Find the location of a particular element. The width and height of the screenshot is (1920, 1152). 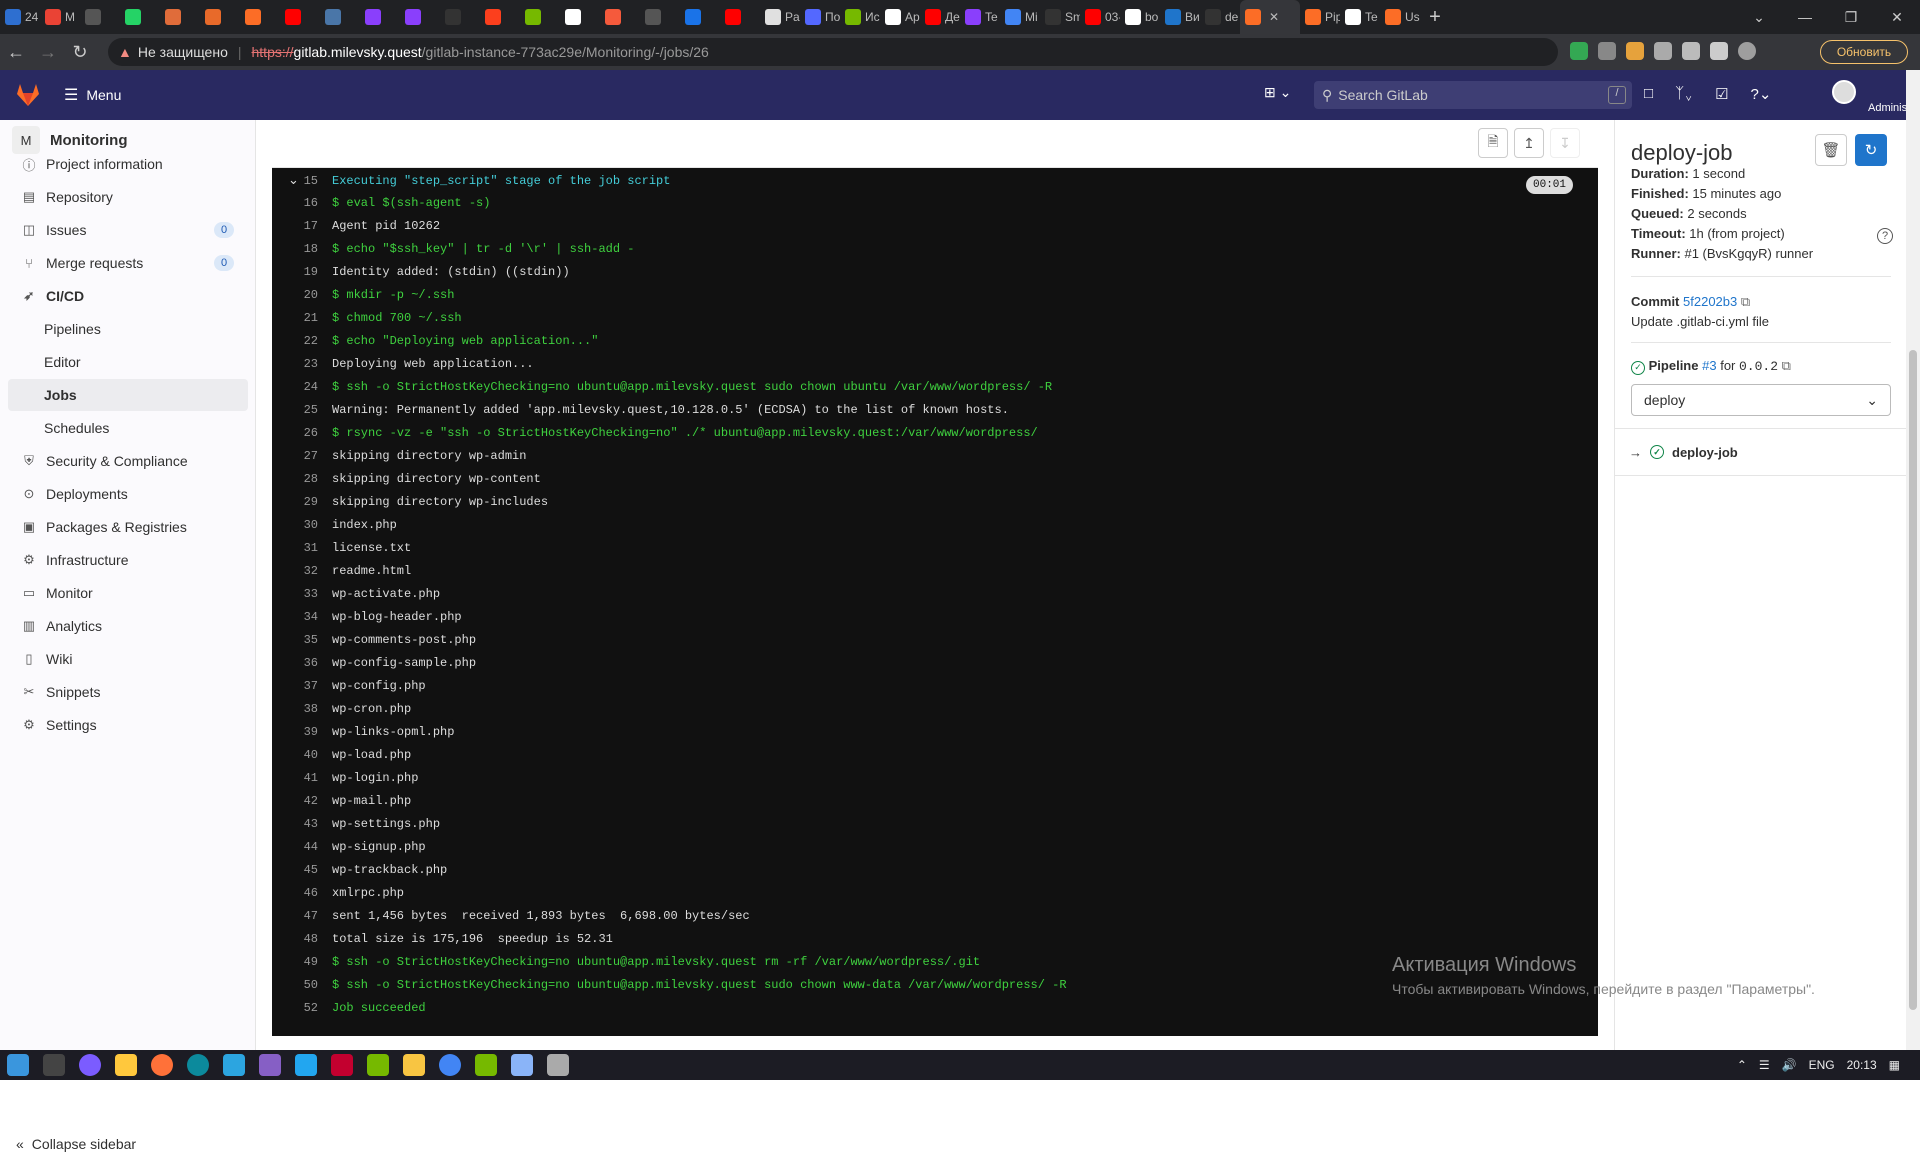

reading-list-icon is located at coordinates (1691, 51).